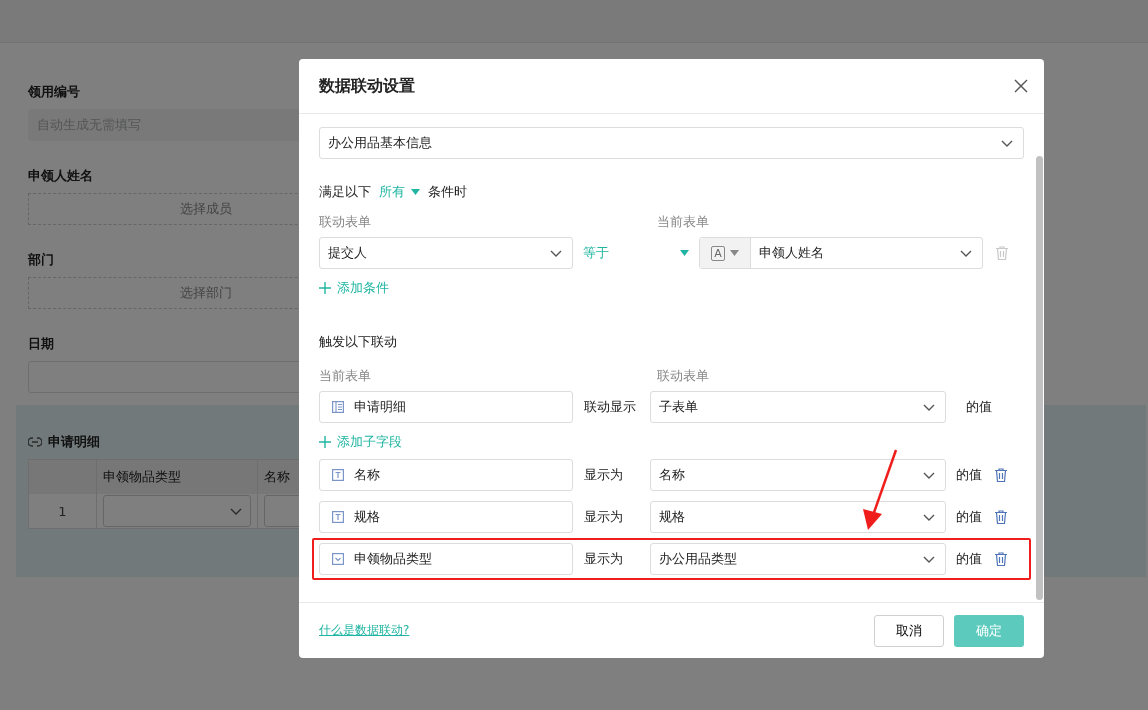 Image resolution: width=1148 pixels, height=710 pixels. I want to click on field-label: 申领人姓名, so click(60, 176).